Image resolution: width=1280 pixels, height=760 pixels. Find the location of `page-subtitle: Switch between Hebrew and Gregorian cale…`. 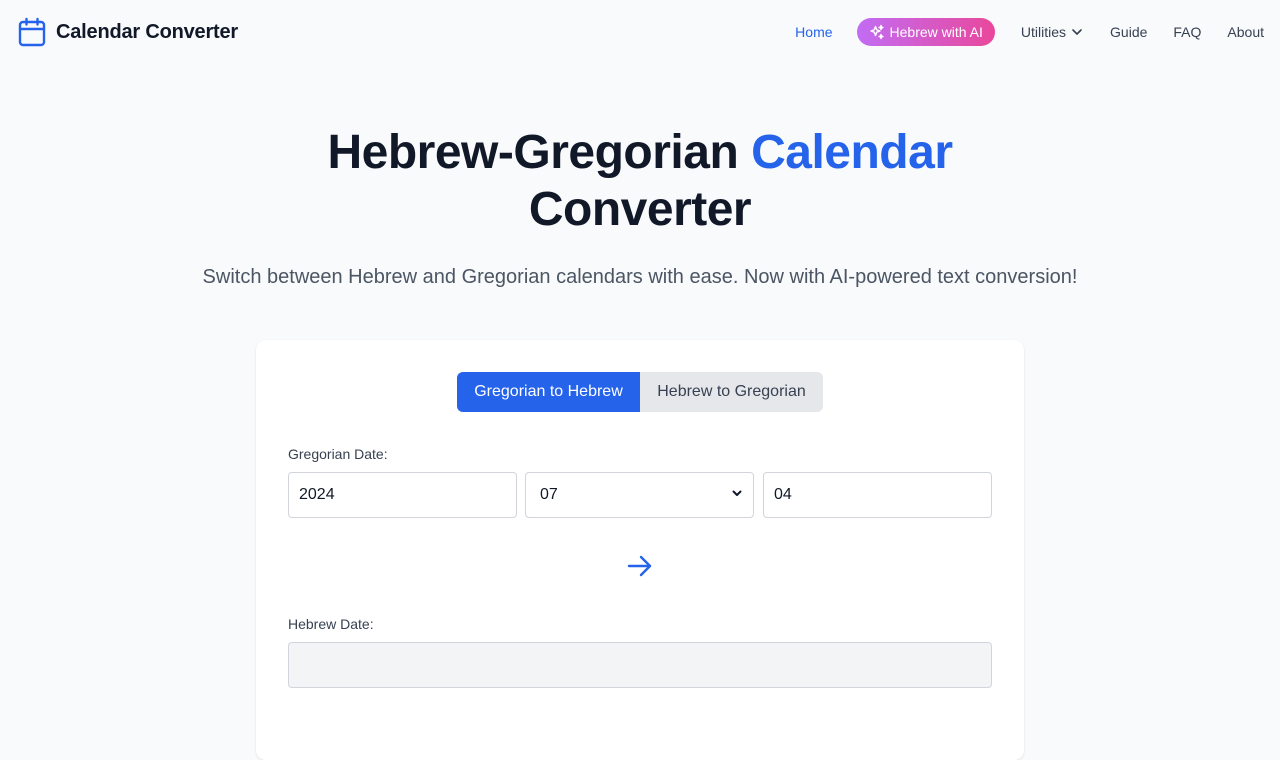

page-subtitle: Switch between Hebrew and Gregorian cale… is located at coordinates (640, 277).